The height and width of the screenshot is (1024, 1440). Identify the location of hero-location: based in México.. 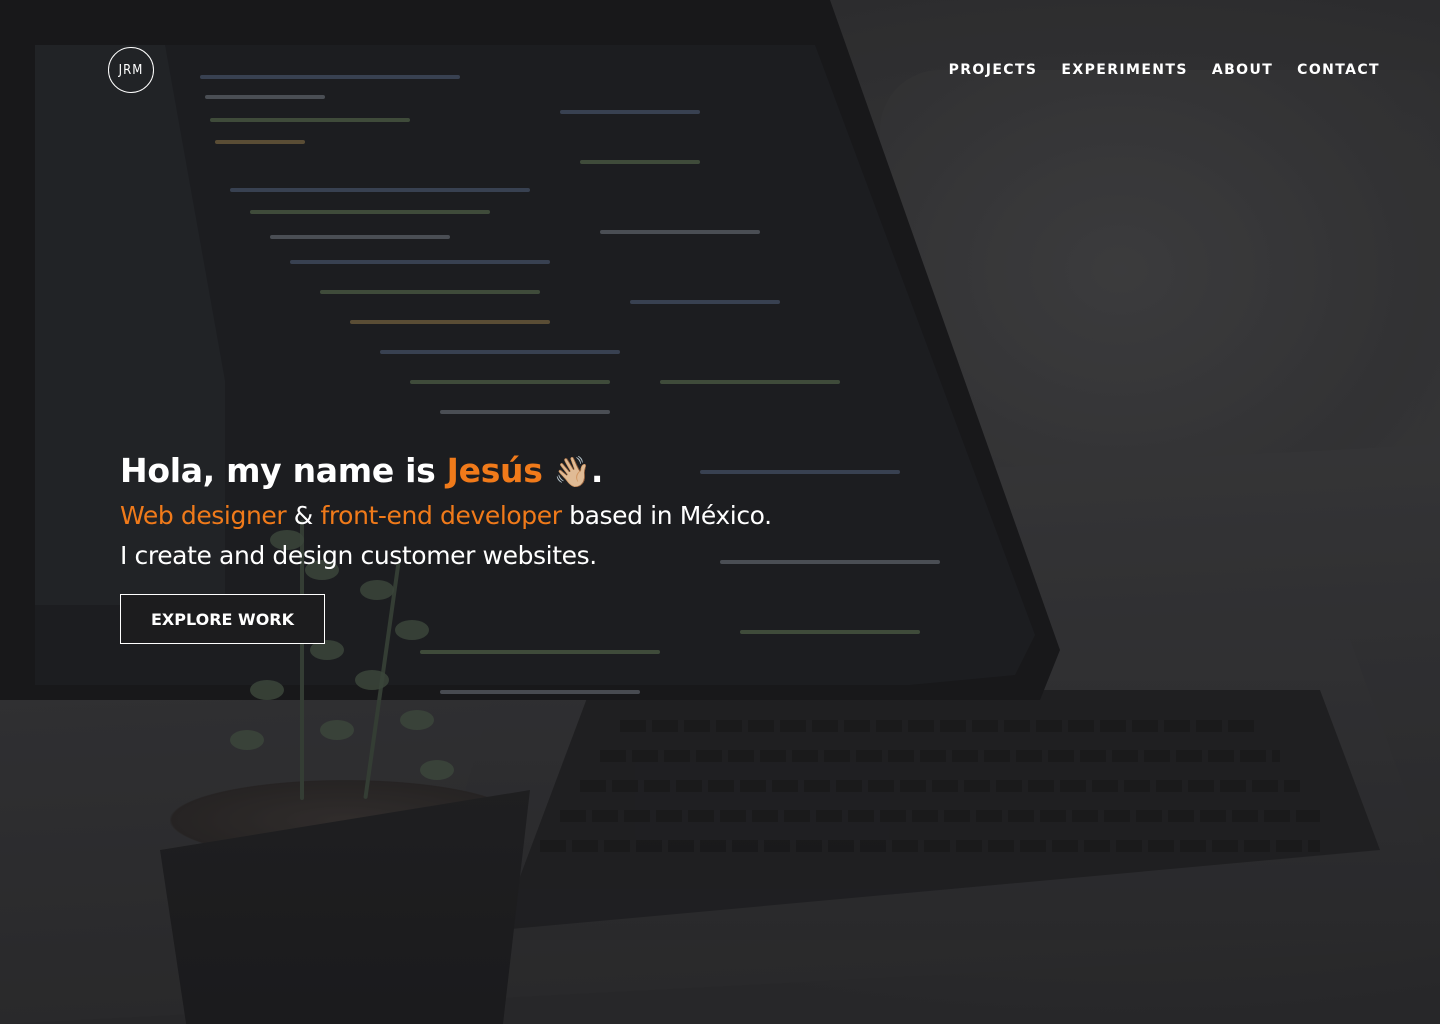
(666, 515).